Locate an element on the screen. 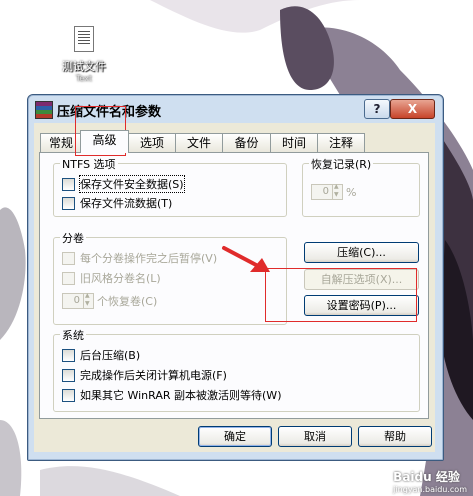 Image resolution: width=473 pixels, height=496 pixels. tab-options: 选项 is located at coordinates (152, 142).